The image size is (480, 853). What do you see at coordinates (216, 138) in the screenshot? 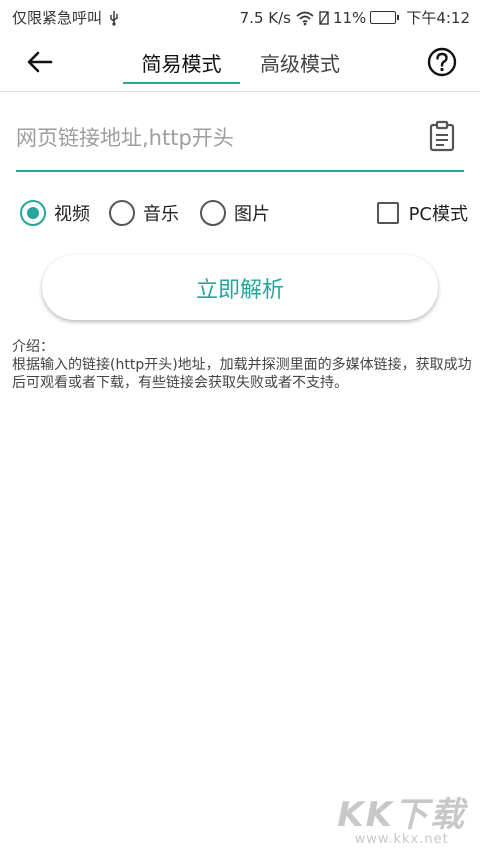
I see `url-input` at bounding box center [216, 138].